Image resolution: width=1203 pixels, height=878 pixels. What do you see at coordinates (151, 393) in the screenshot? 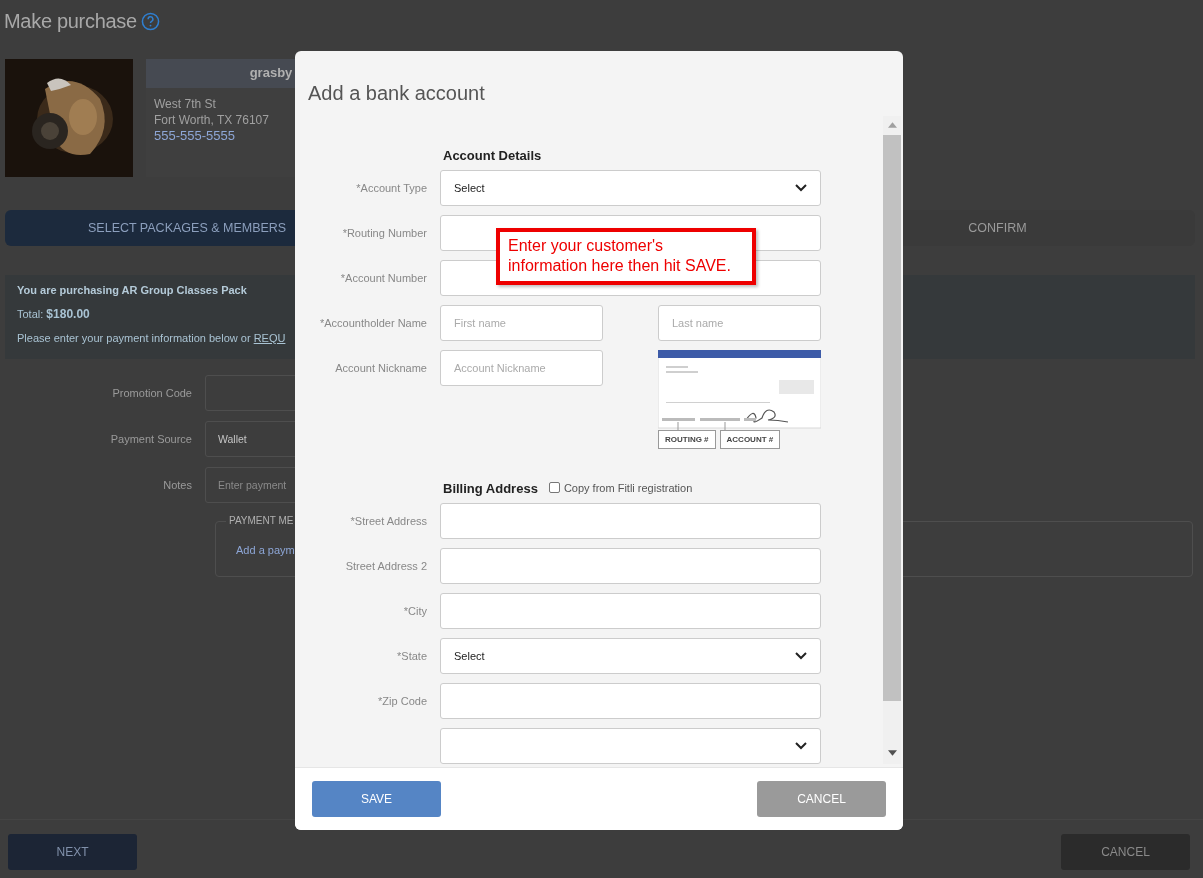
I see `field-label: Promotion Code` at bounding box center [151, 393].